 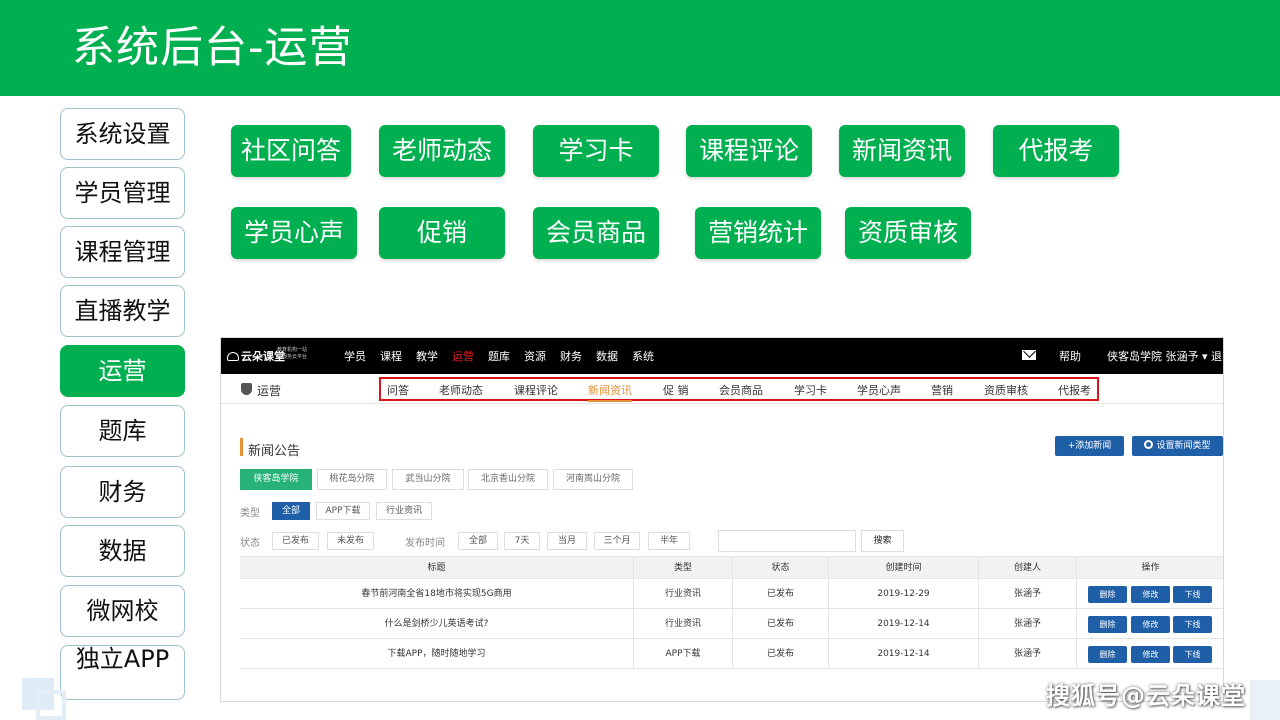 I want to click on feature-member-goods: 会员商品, so click(x=596, y=233).